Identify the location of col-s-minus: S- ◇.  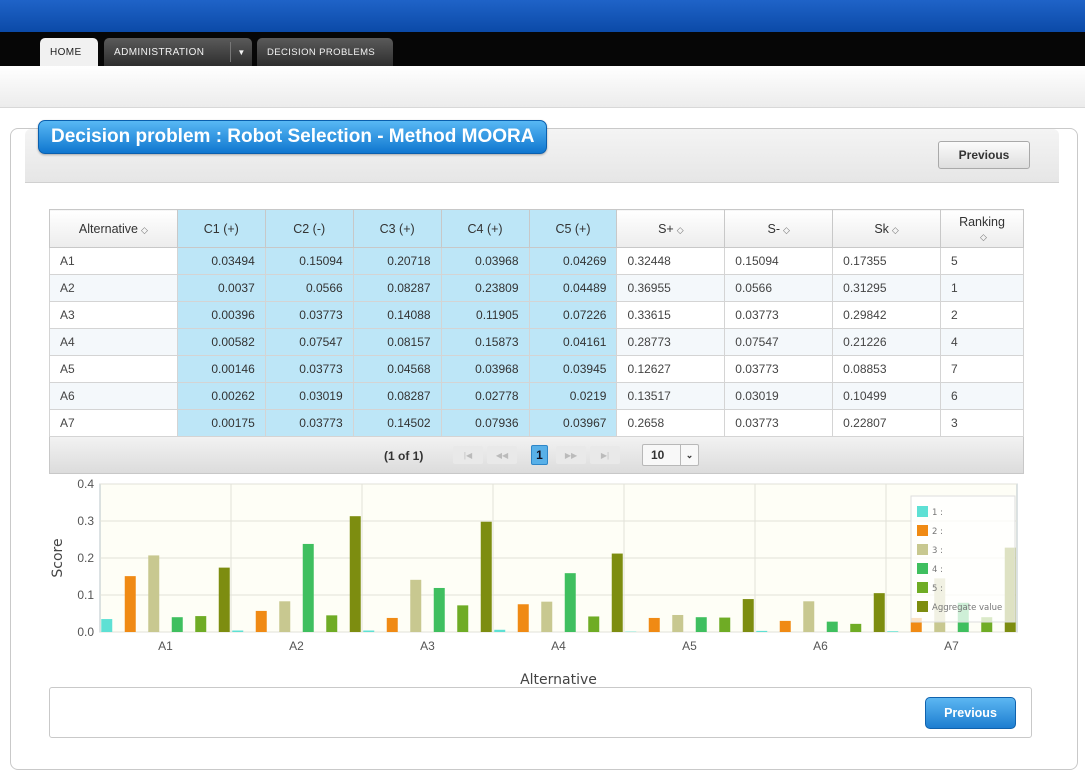
(779, 228).